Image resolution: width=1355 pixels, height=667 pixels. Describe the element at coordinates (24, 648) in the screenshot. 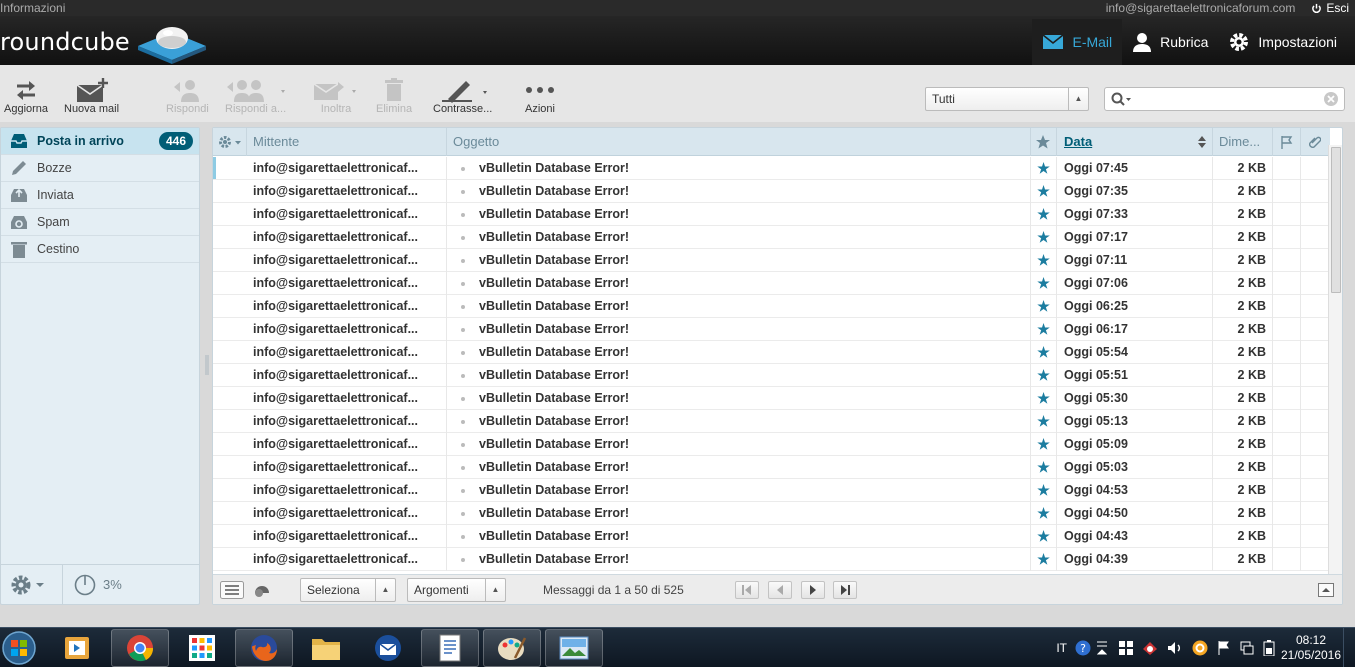

I see `start-button` at that location.